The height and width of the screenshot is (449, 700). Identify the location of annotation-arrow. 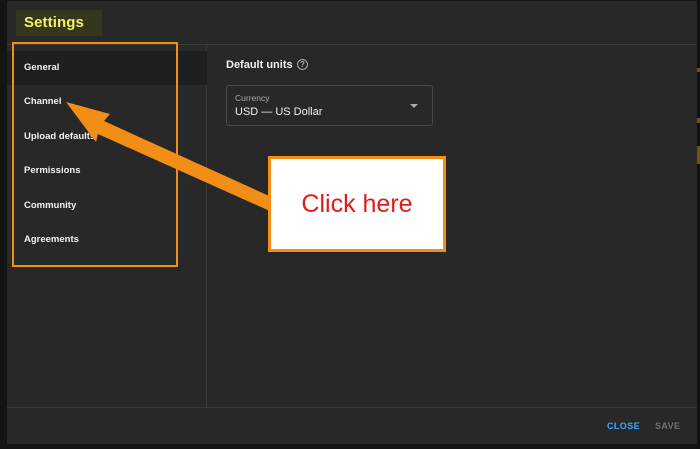
(172, 157).